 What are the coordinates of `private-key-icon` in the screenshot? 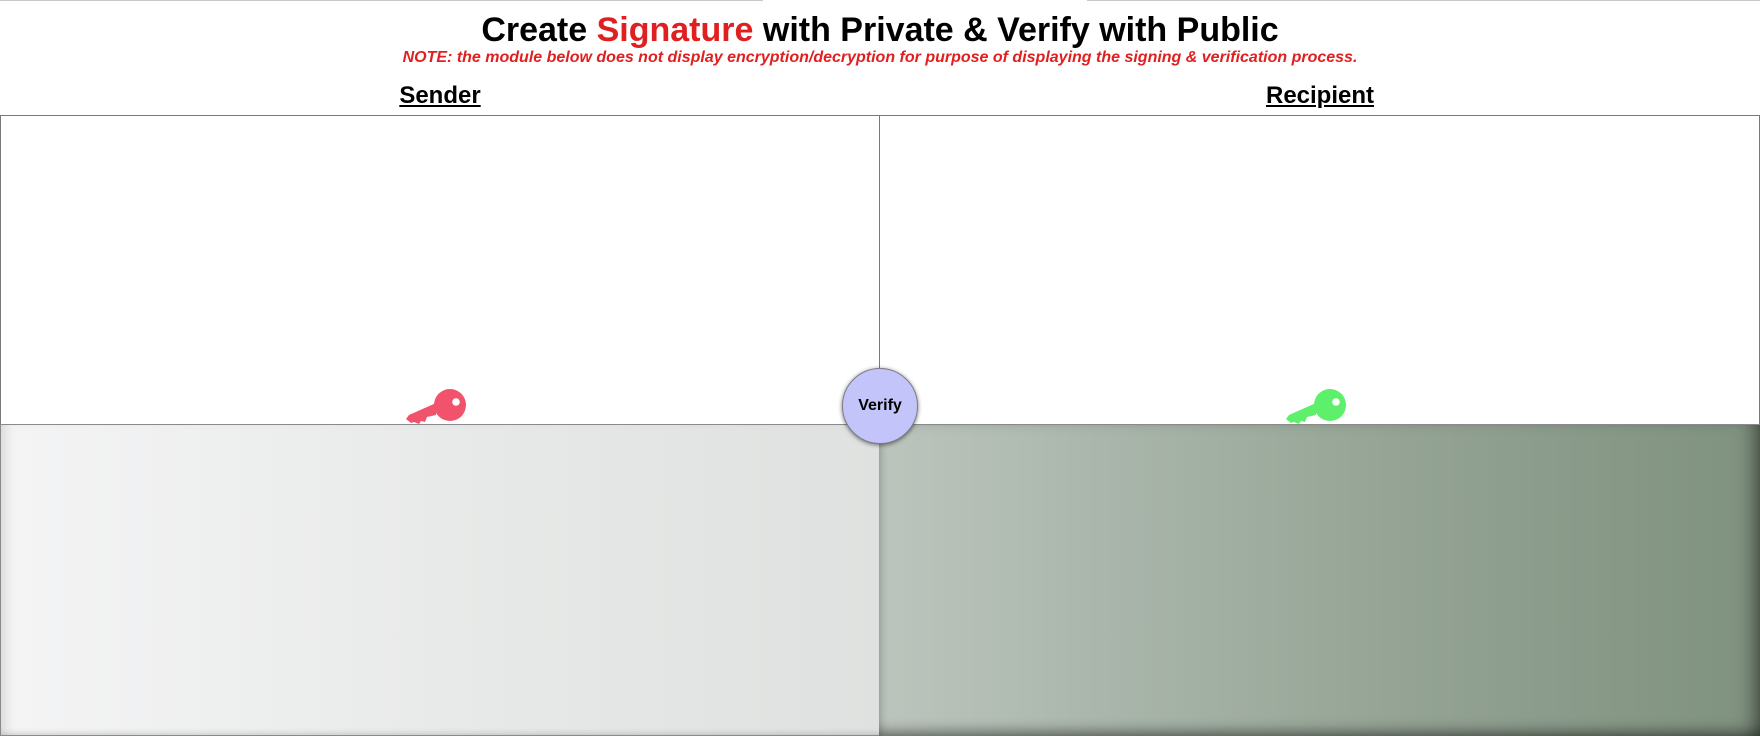 It's located at (438, 405).